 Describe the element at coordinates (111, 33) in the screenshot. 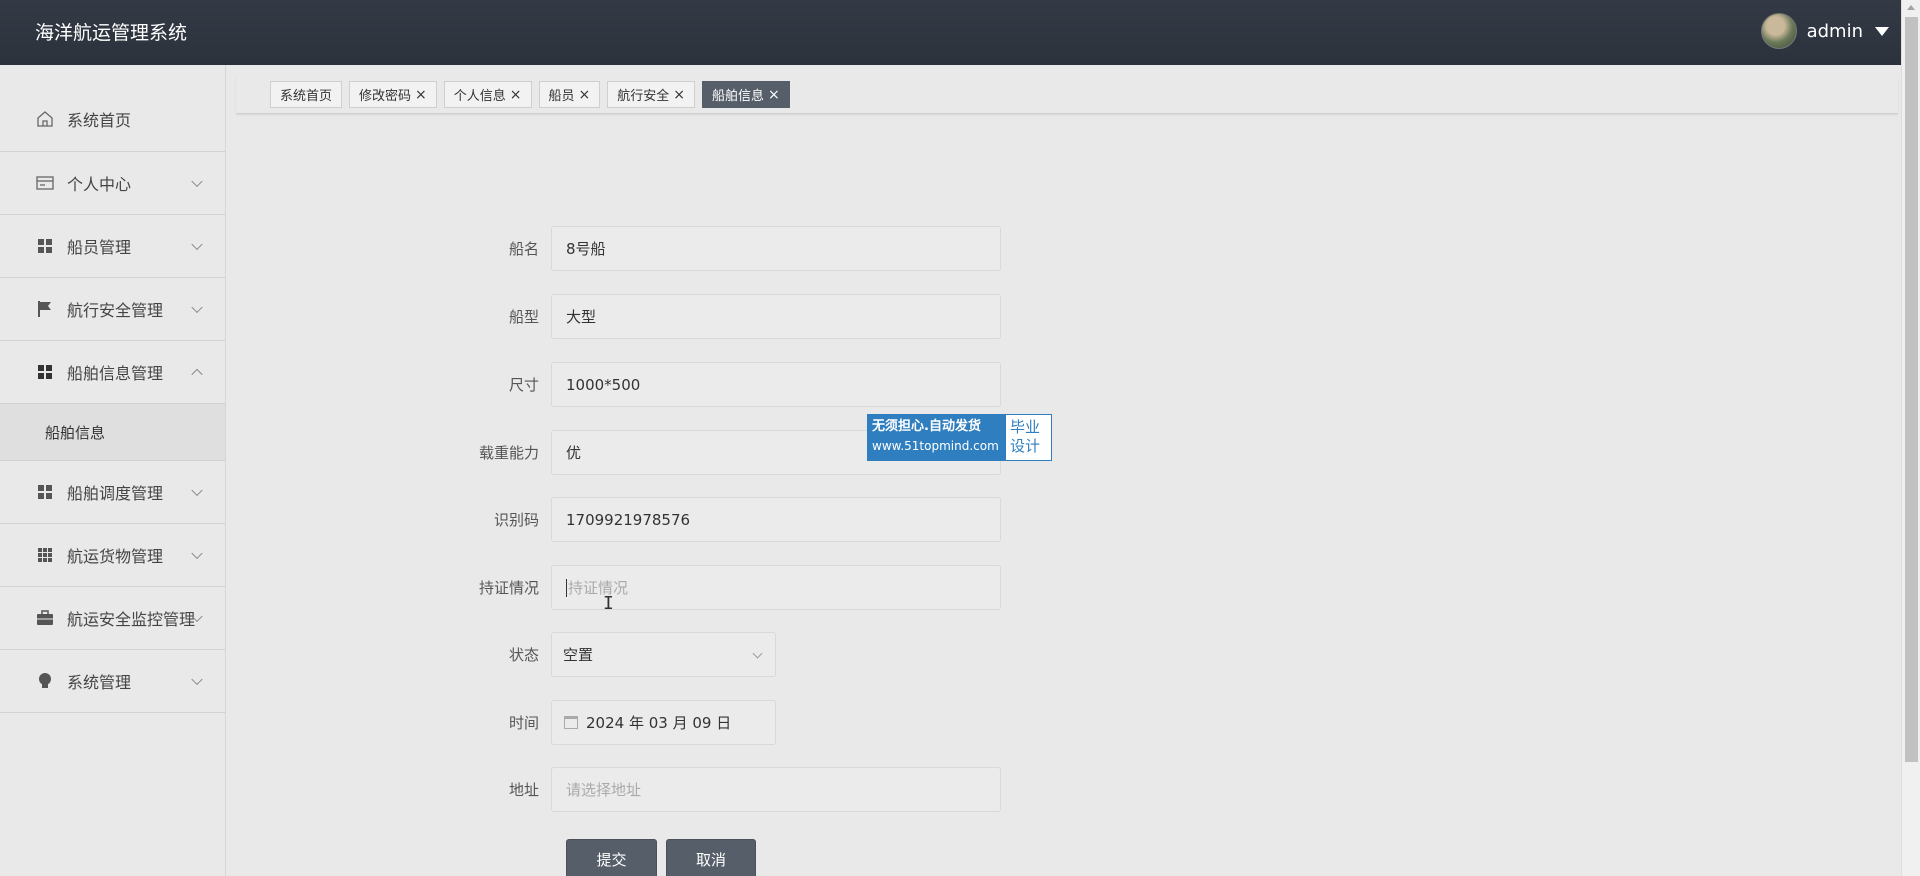

I see `app-title: 海洋航运管理系统` at that location.